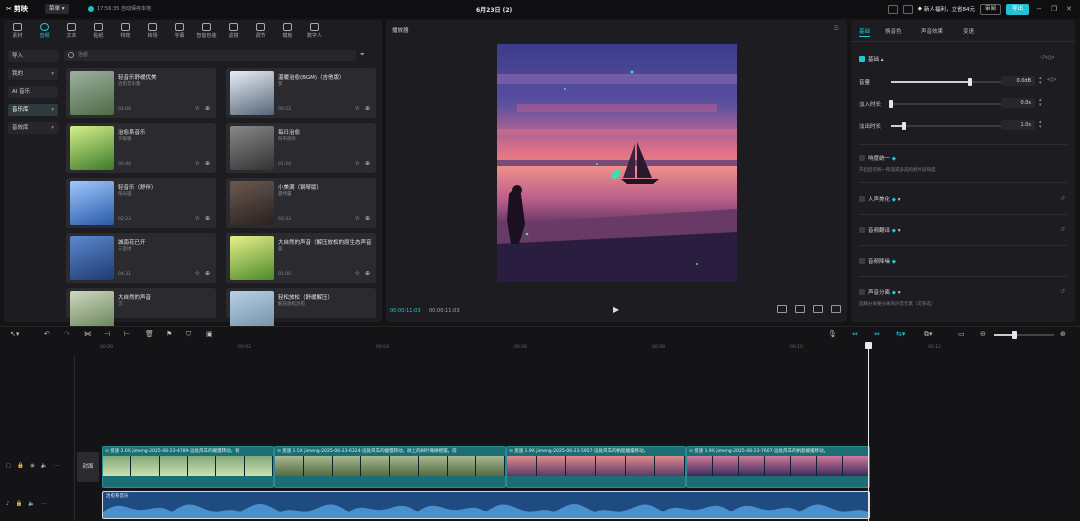 The height and width of the screenshot is (521, 1080). I want to click on category-item-3: 音乐库 ▾, so click(33, 110).